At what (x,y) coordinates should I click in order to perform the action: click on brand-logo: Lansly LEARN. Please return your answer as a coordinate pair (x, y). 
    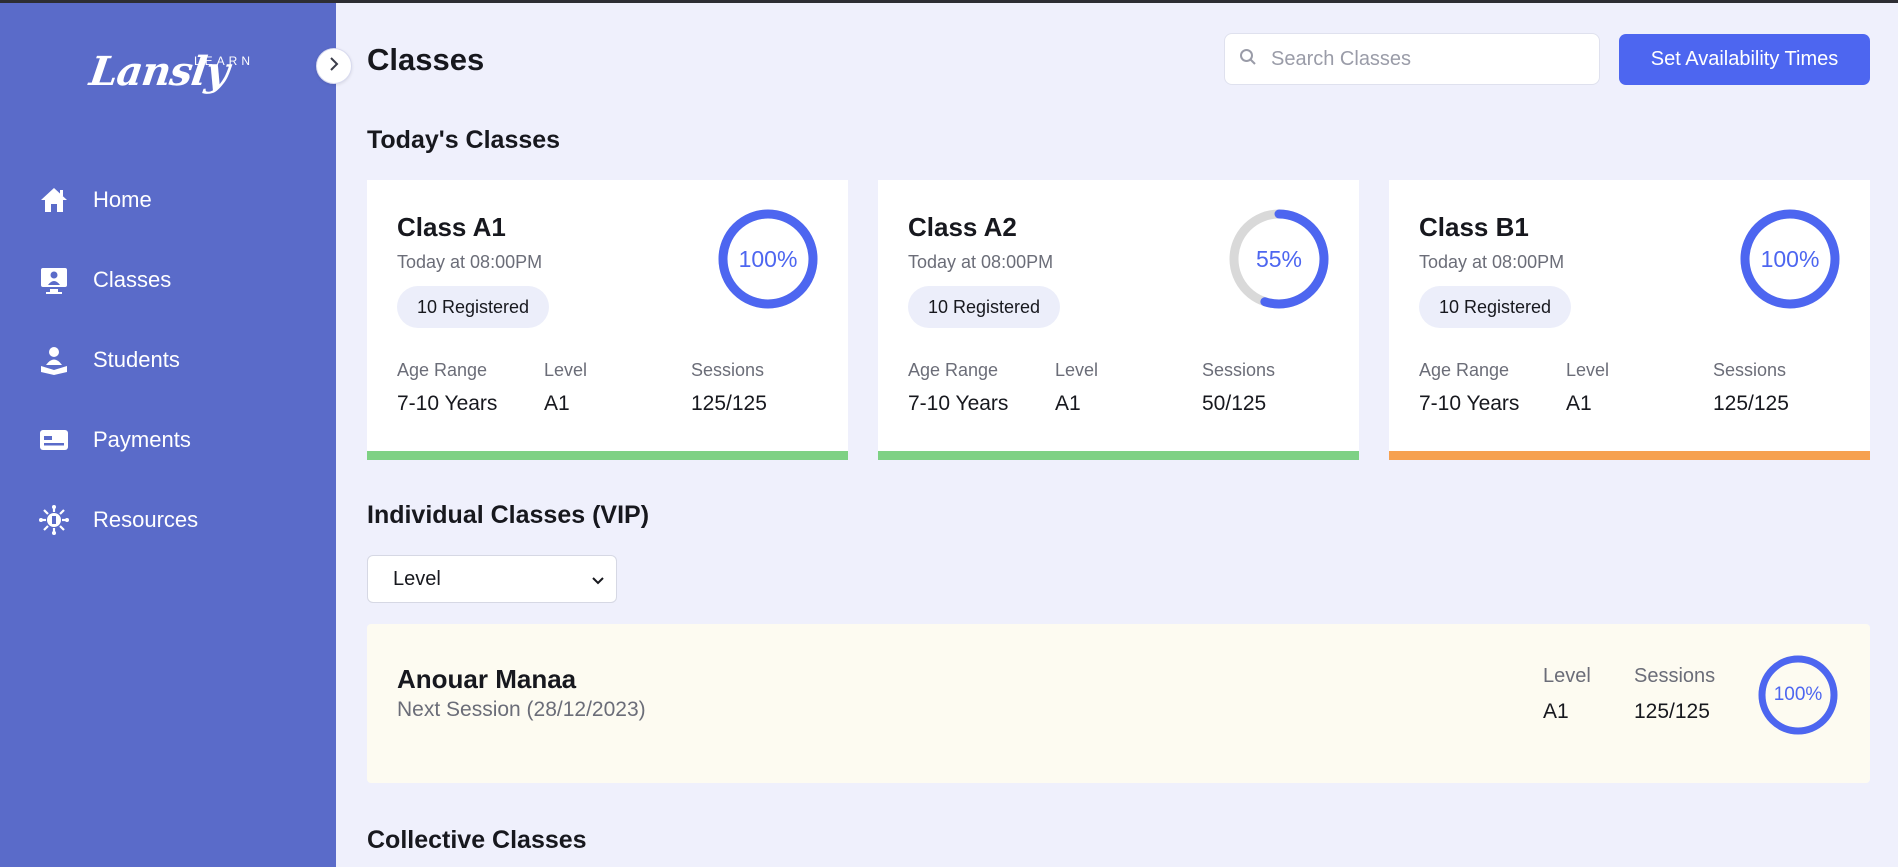
    Looking at the image, I should click on (168, 71).